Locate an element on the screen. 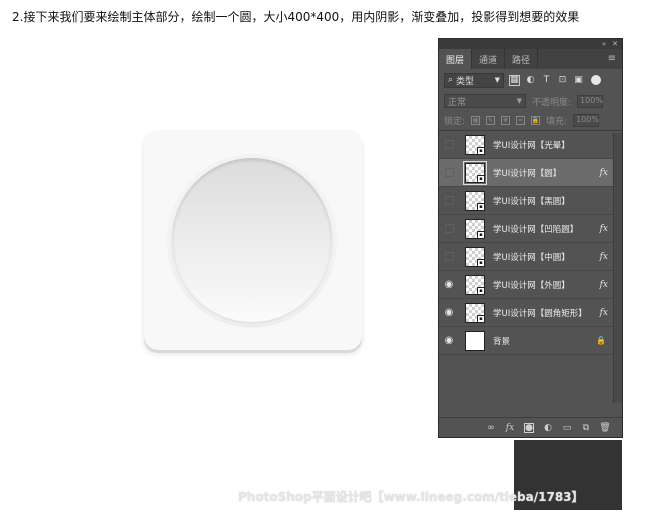 The height and width of the screenshot is (513, 646). layer-thumbnail is located at coordinates (475, 340).